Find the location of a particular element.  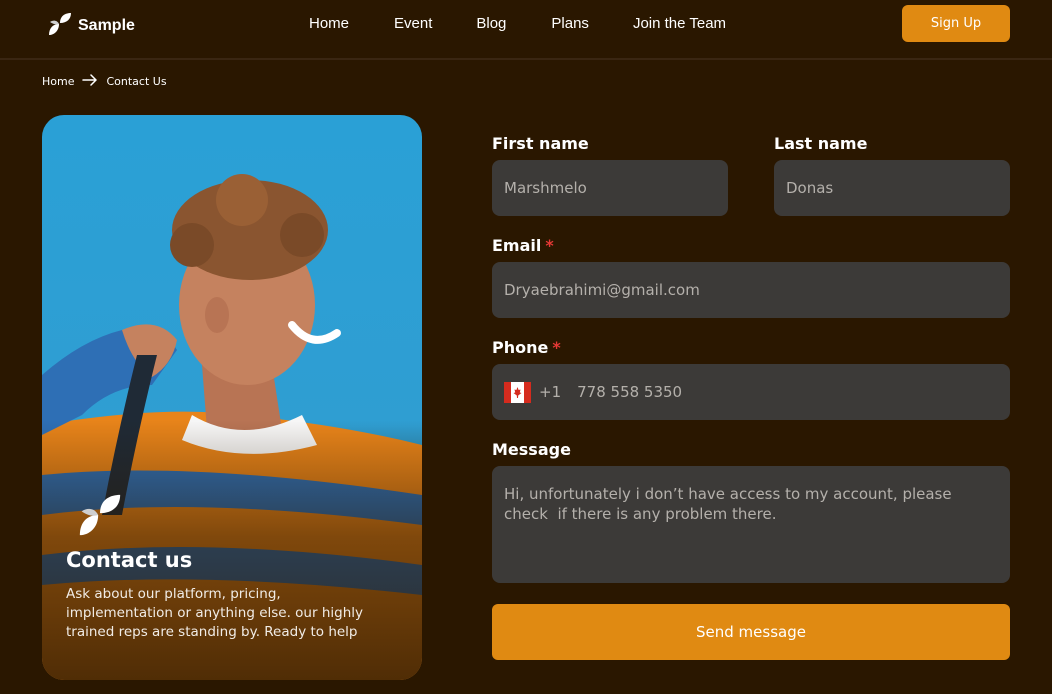

country-code: +1 is located at coordinates (550, 392).